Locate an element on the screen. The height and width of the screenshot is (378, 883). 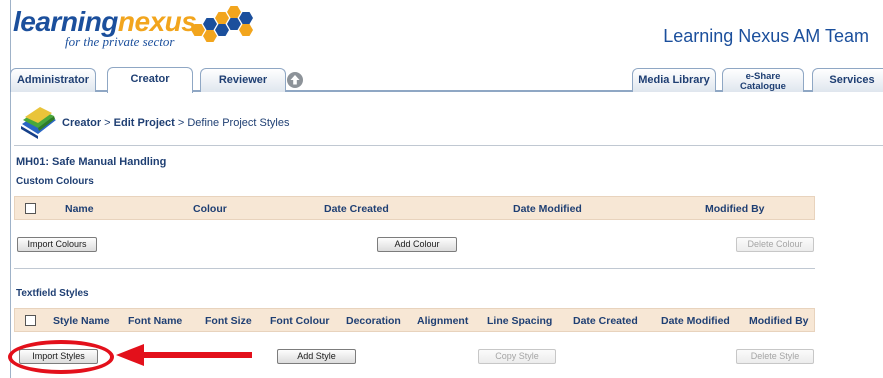
add-style-button: Add Style is located at coordinates (316, 356).